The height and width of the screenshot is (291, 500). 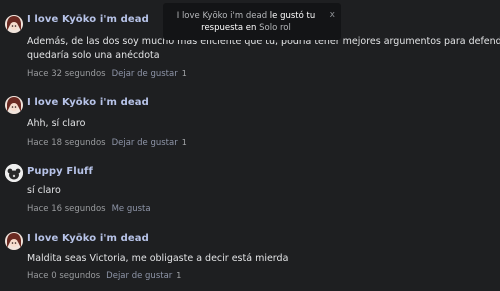 I want to click on comment-timestamp: Hace 0 segundos, so click(x=63, y=276).